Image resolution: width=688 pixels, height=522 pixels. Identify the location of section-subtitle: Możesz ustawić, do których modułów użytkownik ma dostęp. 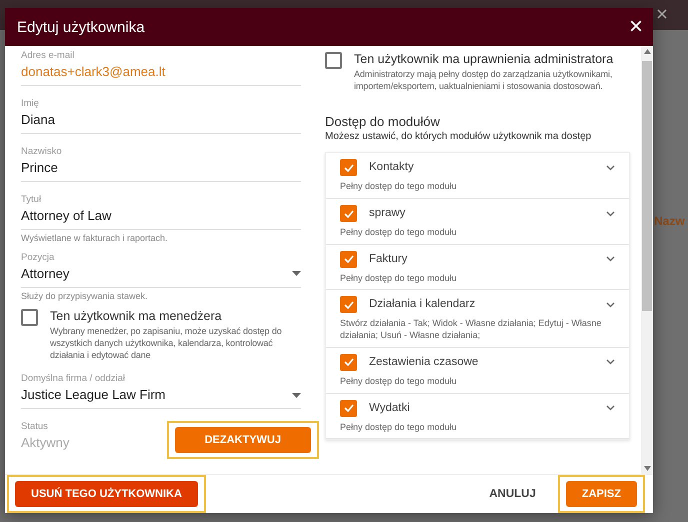
(458, 136).